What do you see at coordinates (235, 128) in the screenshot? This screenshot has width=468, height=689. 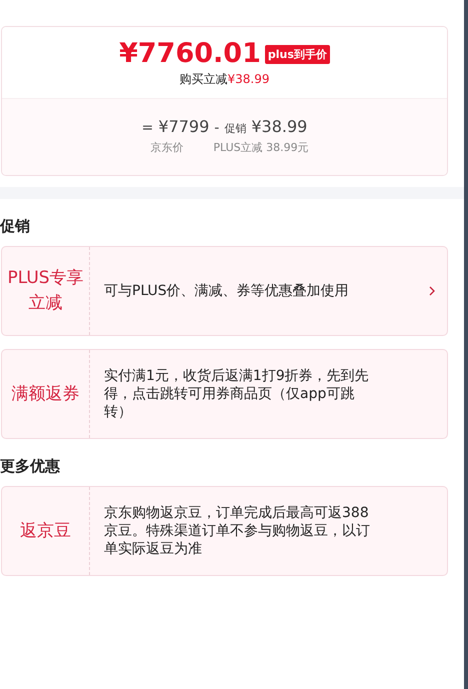 I see `promo-label: 促销` at bounding box center [235, 128].